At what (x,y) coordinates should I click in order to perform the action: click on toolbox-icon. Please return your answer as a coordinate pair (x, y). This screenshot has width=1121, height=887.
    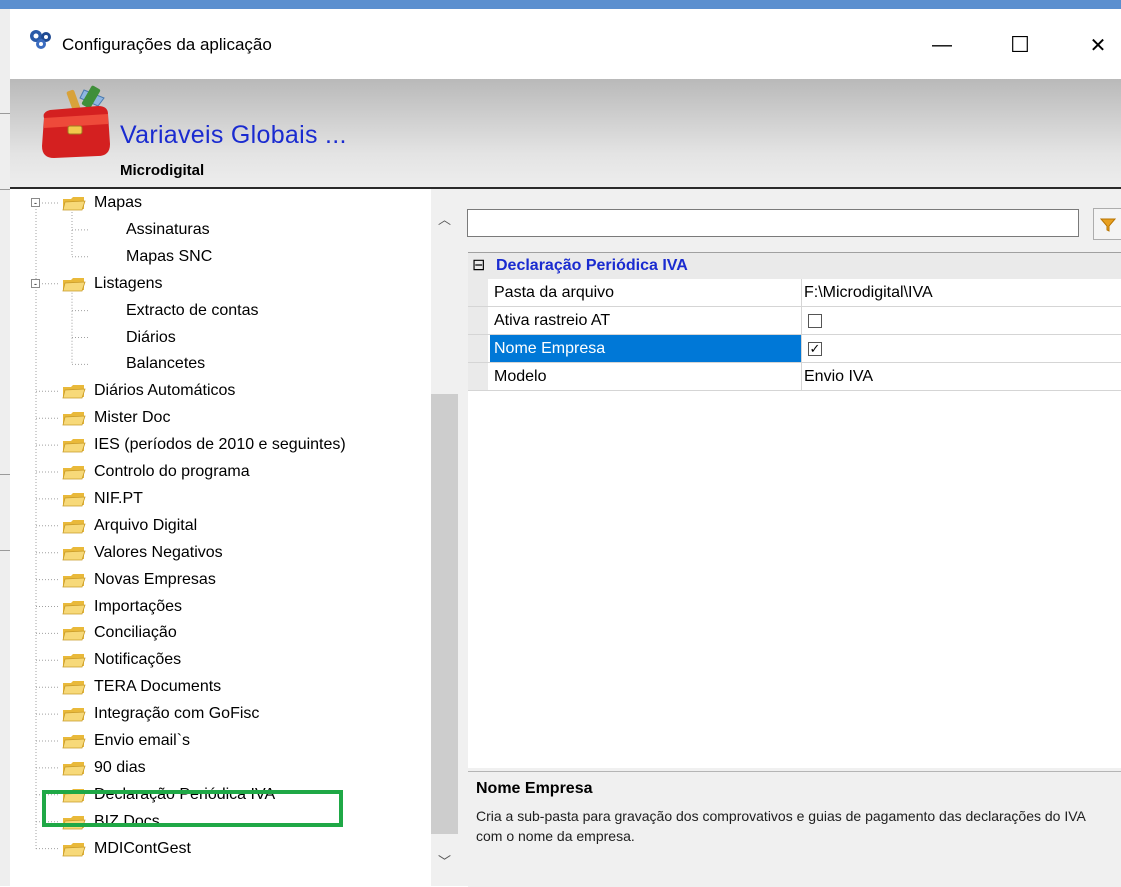
    Looking at the image, I should click on (76, 121).